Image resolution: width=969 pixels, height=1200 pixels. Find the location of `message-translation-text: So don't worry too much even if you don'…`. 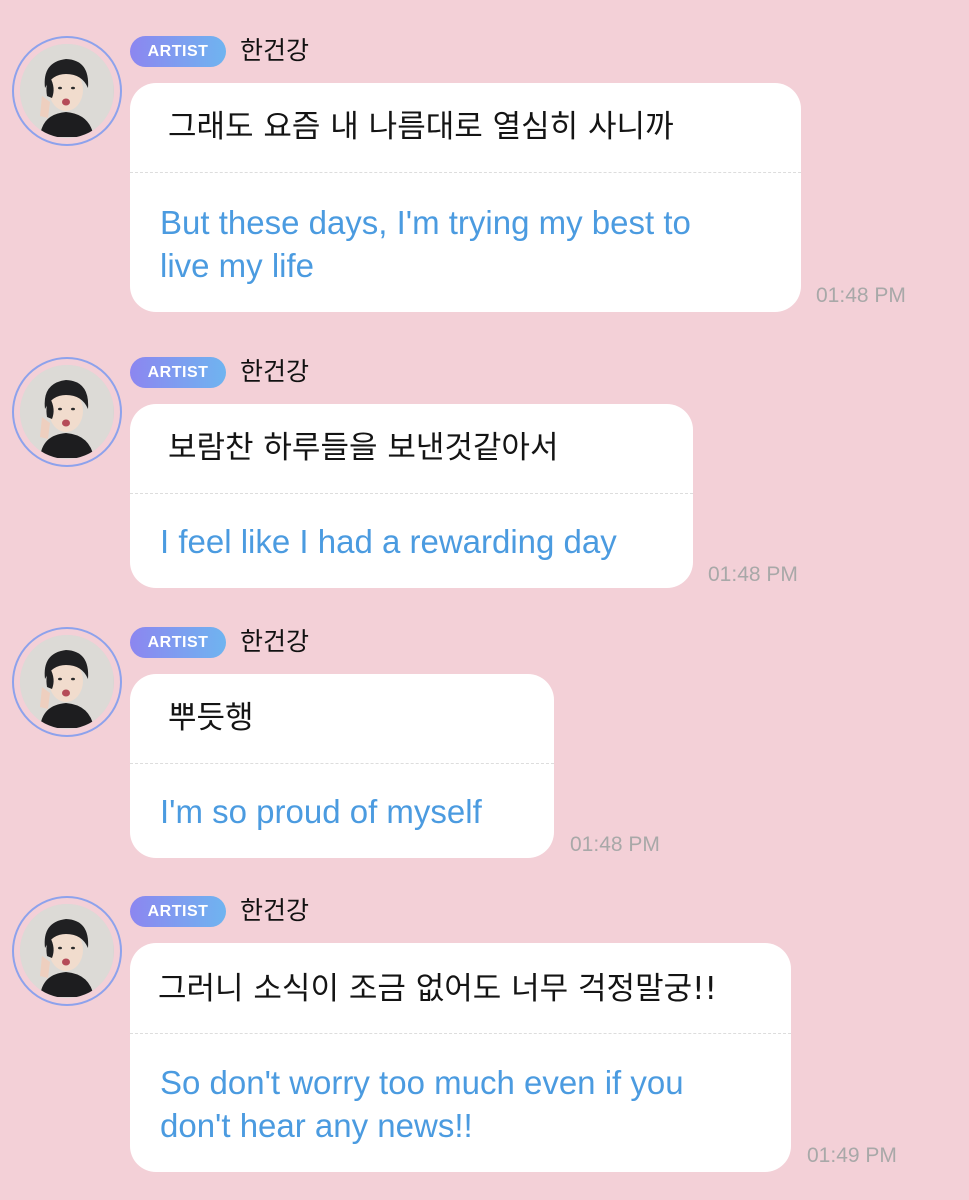

message-translation-text: So don't worry too much even if you don'… is located at coordinates (422, 1104).